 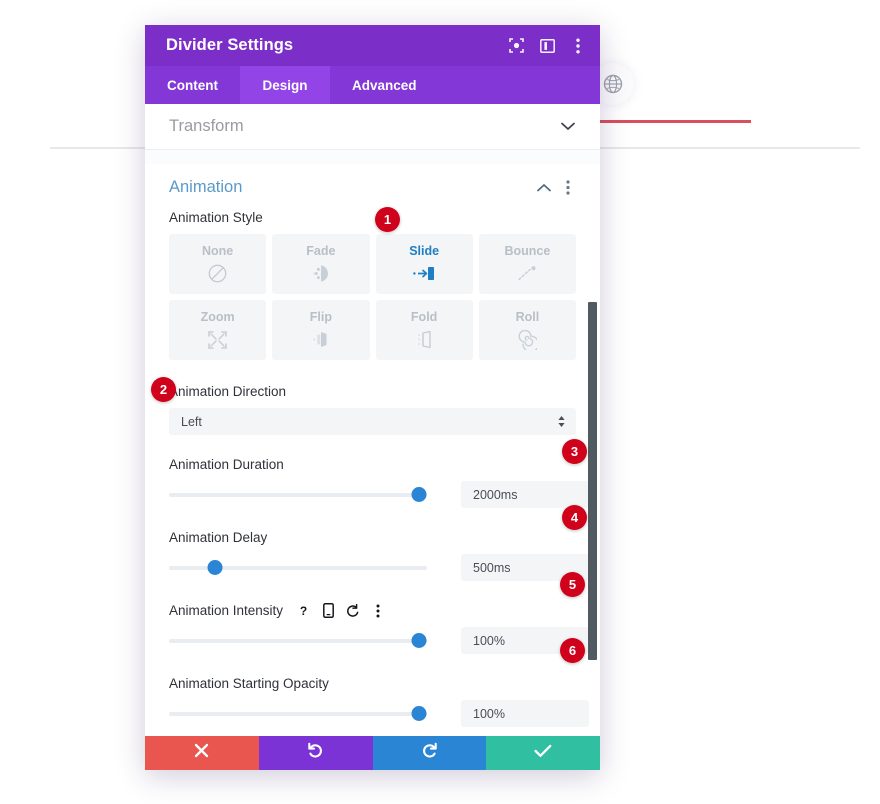 What do you see at coordinates (527, 340) in the screenshot?
I see `roll-spiral-icon` at bounding box center [527, 340].